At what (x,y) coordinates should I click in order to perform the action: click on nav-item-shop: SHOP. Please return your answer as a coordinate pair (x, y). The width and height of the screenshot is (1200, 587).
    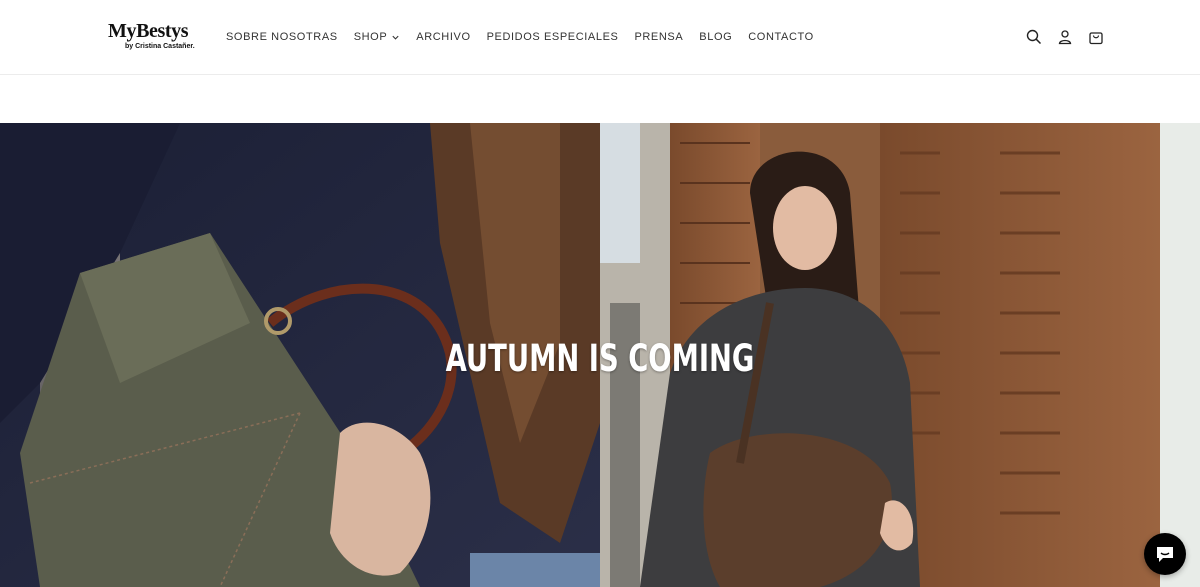
    Looking at the image, I should click on (377, 37).